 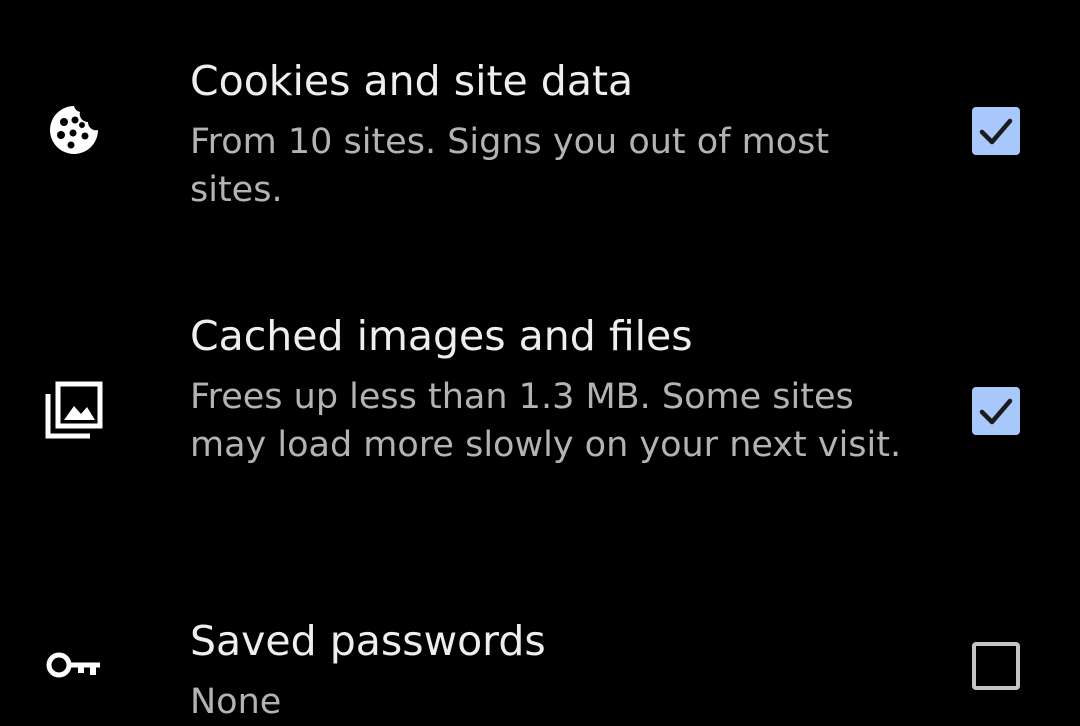 What do you see at coordinates (236, 702) in the screenshot?
I see `item-description: None` at bounding box center [236, 702].